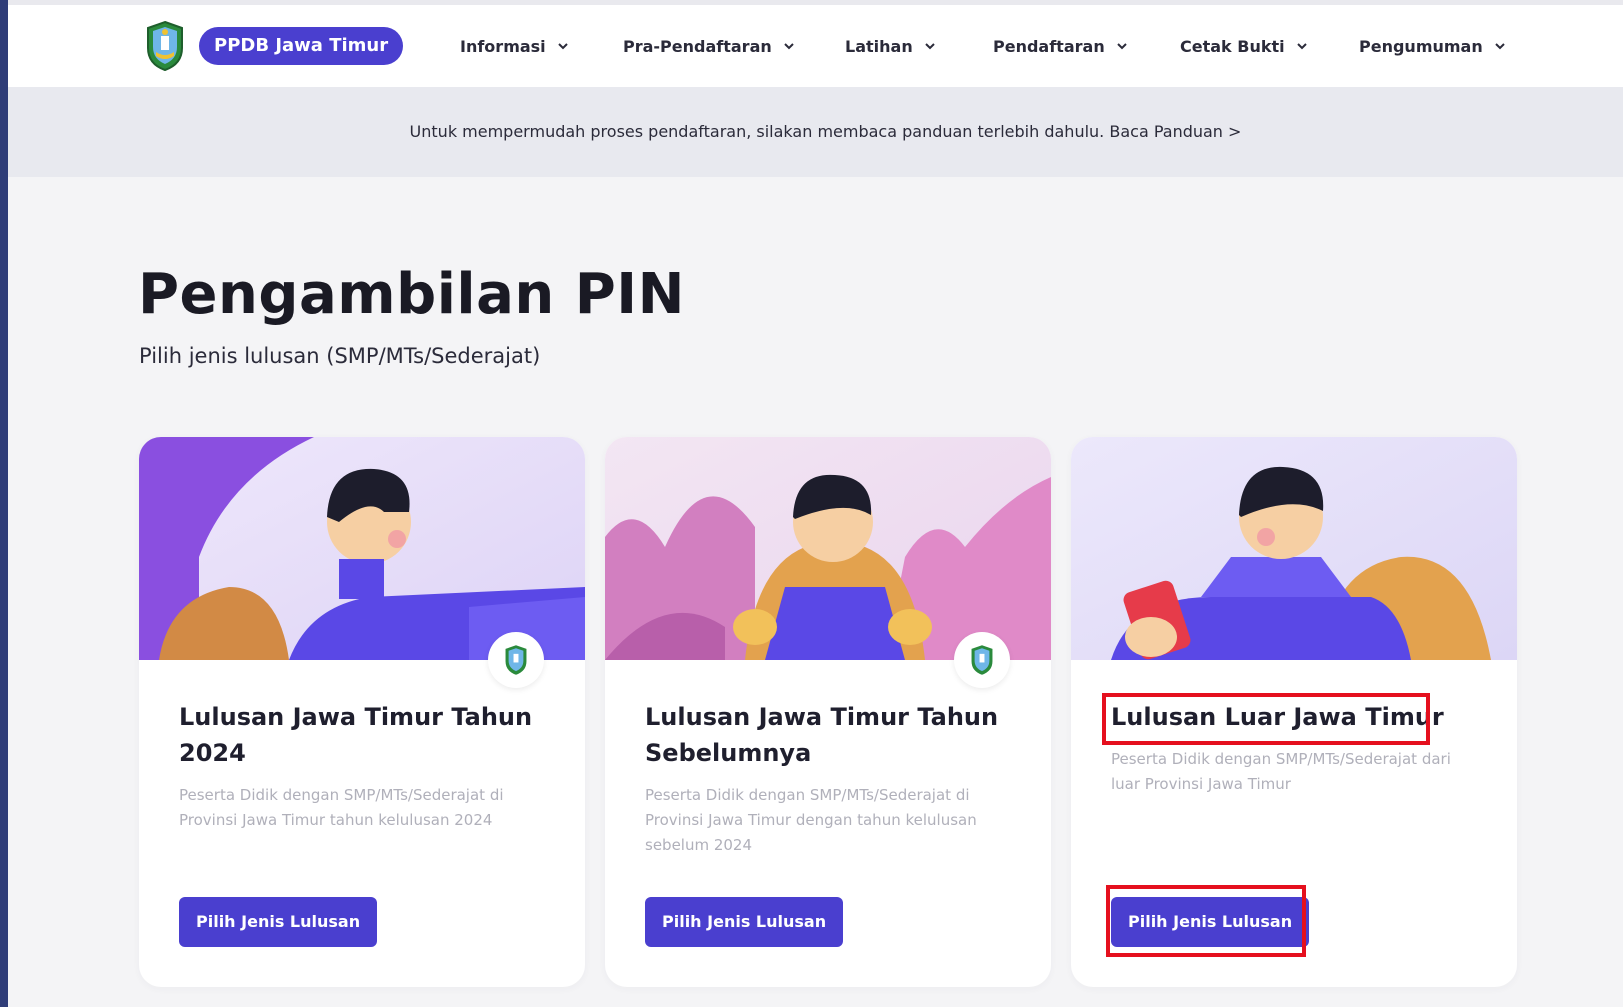  I want to click on nav-latihan: Latihan, so click(891, 46).